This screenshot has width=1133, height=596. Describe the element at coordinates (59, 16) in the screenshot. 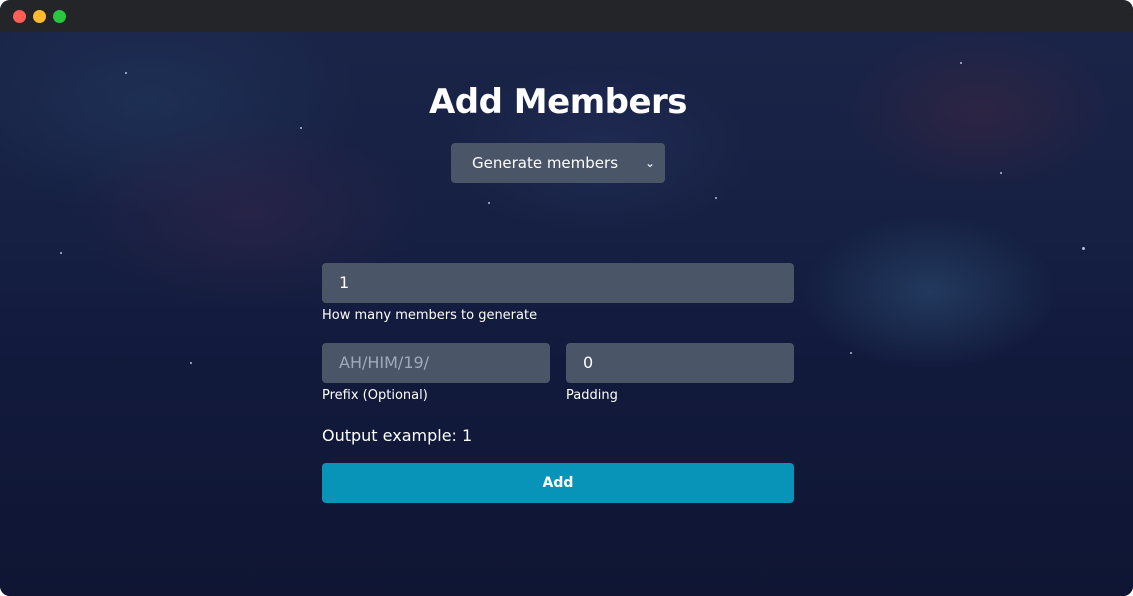

I see `maximize-window-button` at that location.